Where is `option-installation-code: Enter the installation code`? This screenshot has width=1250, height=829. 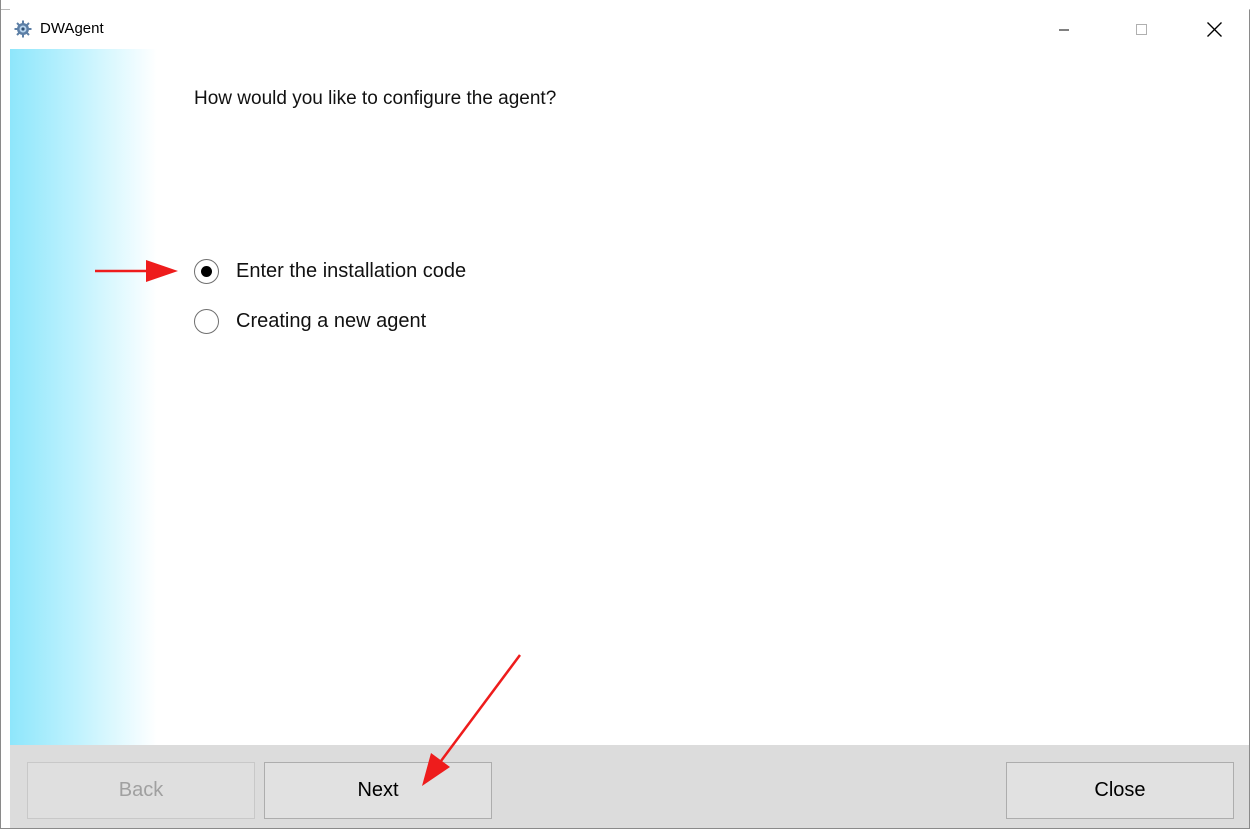
option-installation-code: Enter the installation code is located at coordinates (330, 271).